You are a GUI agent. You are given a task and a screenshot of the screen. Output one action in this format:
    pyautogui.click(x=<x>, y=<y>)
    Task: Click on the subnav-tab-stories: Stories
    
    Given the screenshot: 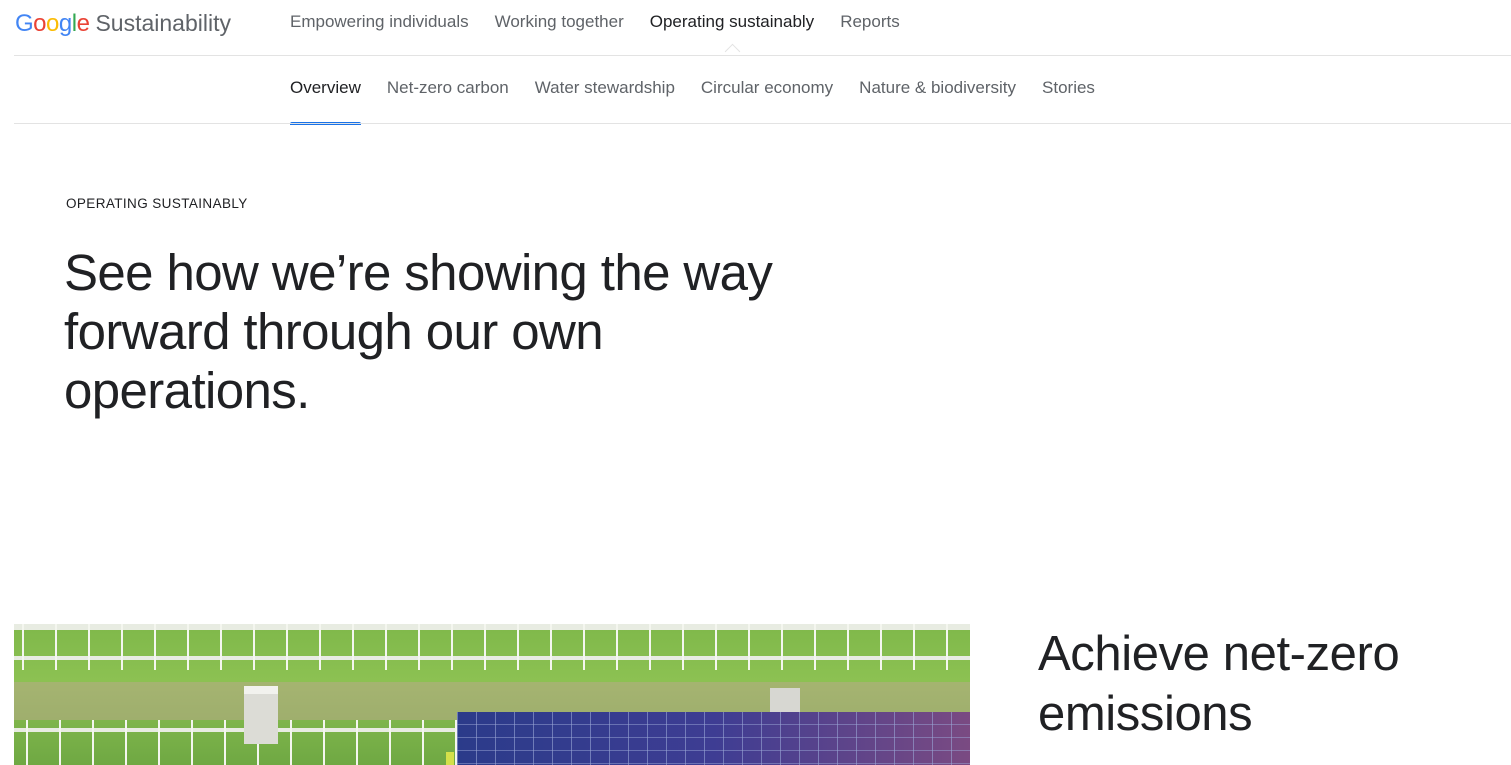 What is the action you would take?
    pyautogui.click(x=1068, y=90)
    